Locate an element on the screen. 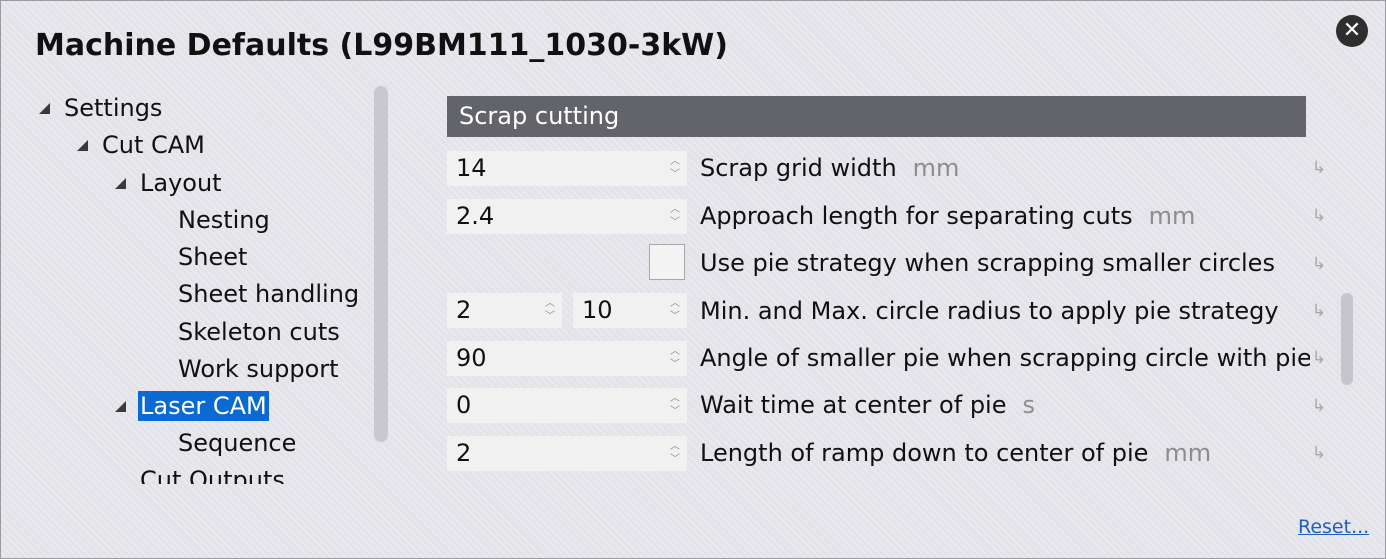 Image resolution: width=1386 pixels, height=559 pixels. tree-item-sheet: Sheet is located at coordinates (212, 257).